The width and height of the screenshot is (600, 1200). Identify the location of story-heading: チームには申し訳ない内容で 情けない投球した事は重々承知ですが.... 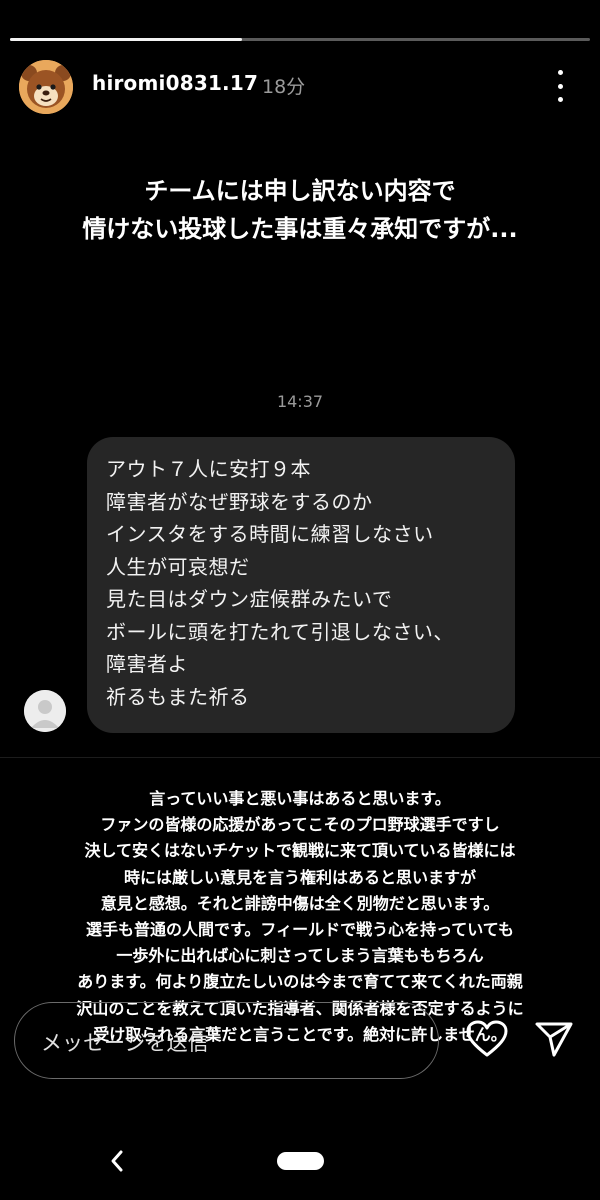
(300, 210).